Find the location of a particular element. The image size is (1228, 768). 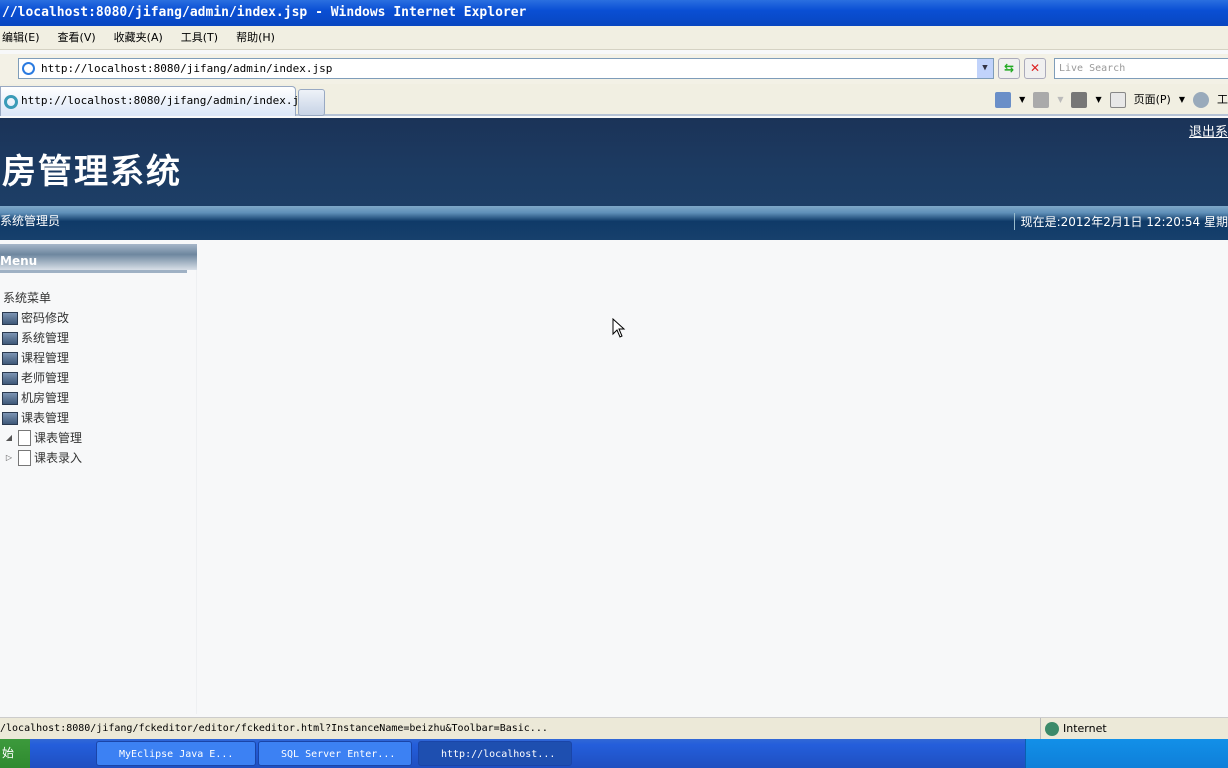

refresh-button: ⇆ is located at coordinates (1009, 68).